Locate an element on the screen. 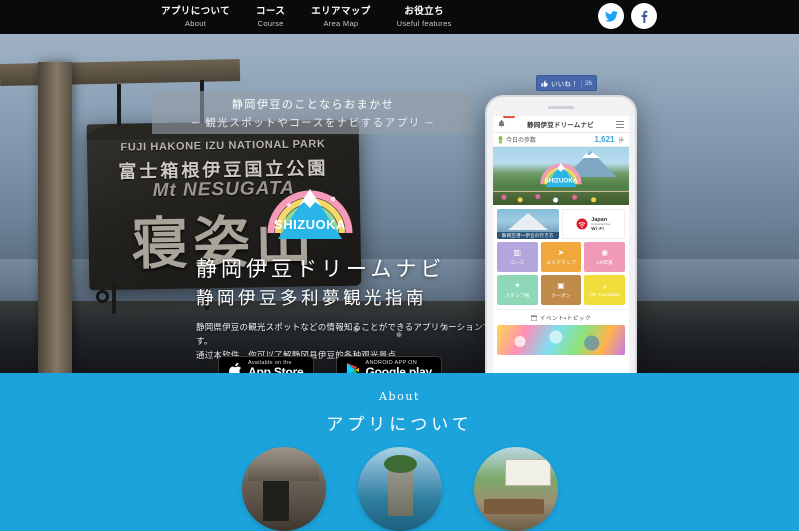  phone-screen: 新着 静岡伊豆ドリームナビ 今日の歩数 1,621 is located at coordinates (561, 249).